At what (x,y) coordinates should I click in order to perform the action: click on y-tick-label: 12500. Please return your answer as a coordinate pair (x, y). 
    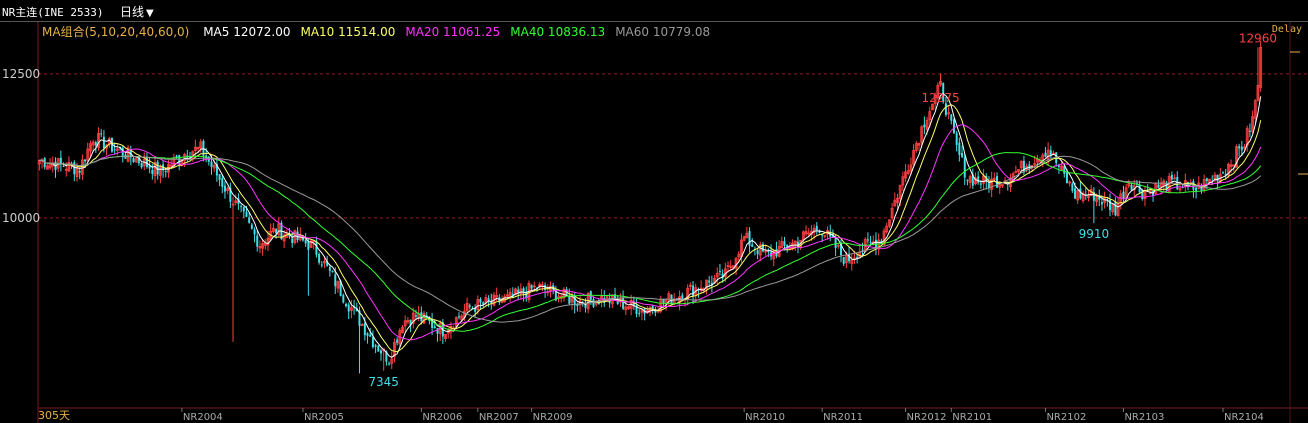
    Looking at the image, I should click on (21, 74).